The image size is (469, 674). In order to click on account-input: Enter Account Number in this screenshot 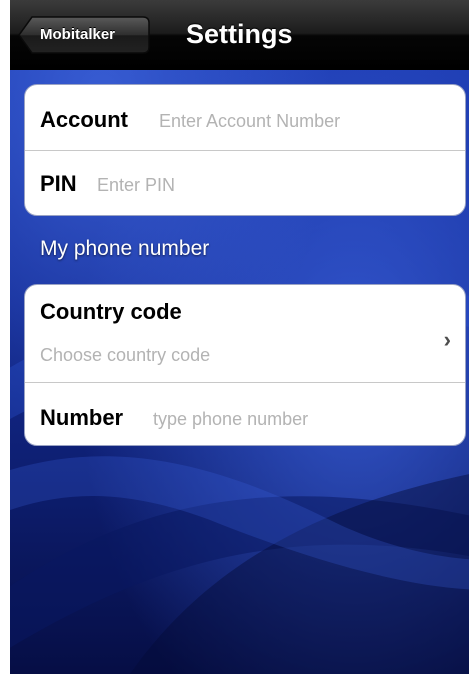, I will do `click(249, 121)`.